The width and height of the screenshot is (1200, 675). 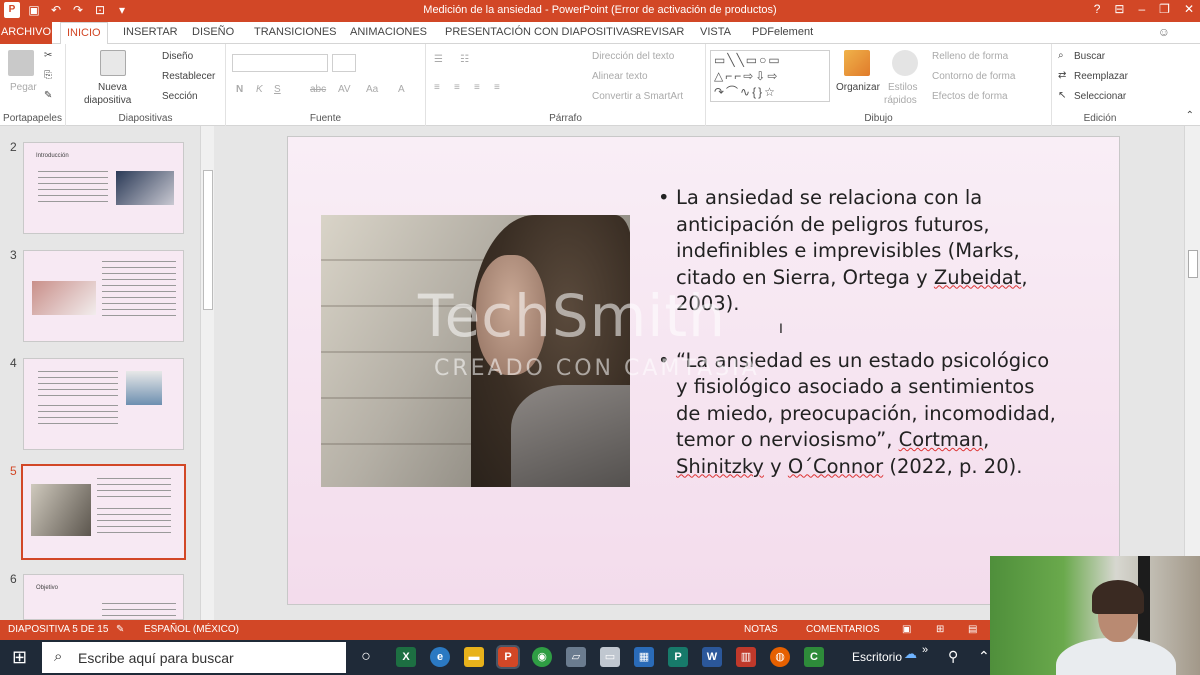 I want to click on chrome-icon: ◉, so click(x=542, y=657).